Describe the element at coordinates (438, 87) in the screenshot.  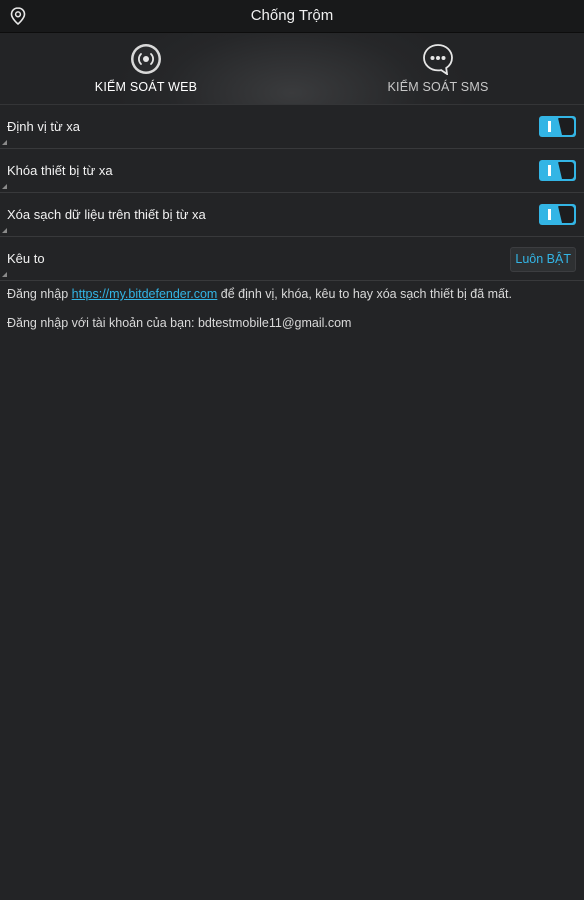
I see `tab-sms-control-label: KIỂM SOÁT SMS` at that location.